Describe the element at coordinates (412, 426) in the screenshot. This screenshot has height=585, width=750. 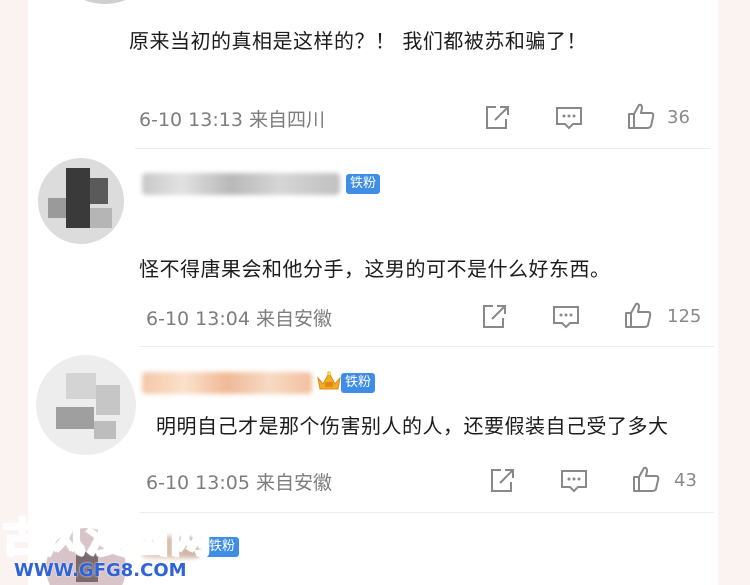
I see `comment-text: 明明自己才是那个伤害别人的人，还要假装自己受了多大` at that location.